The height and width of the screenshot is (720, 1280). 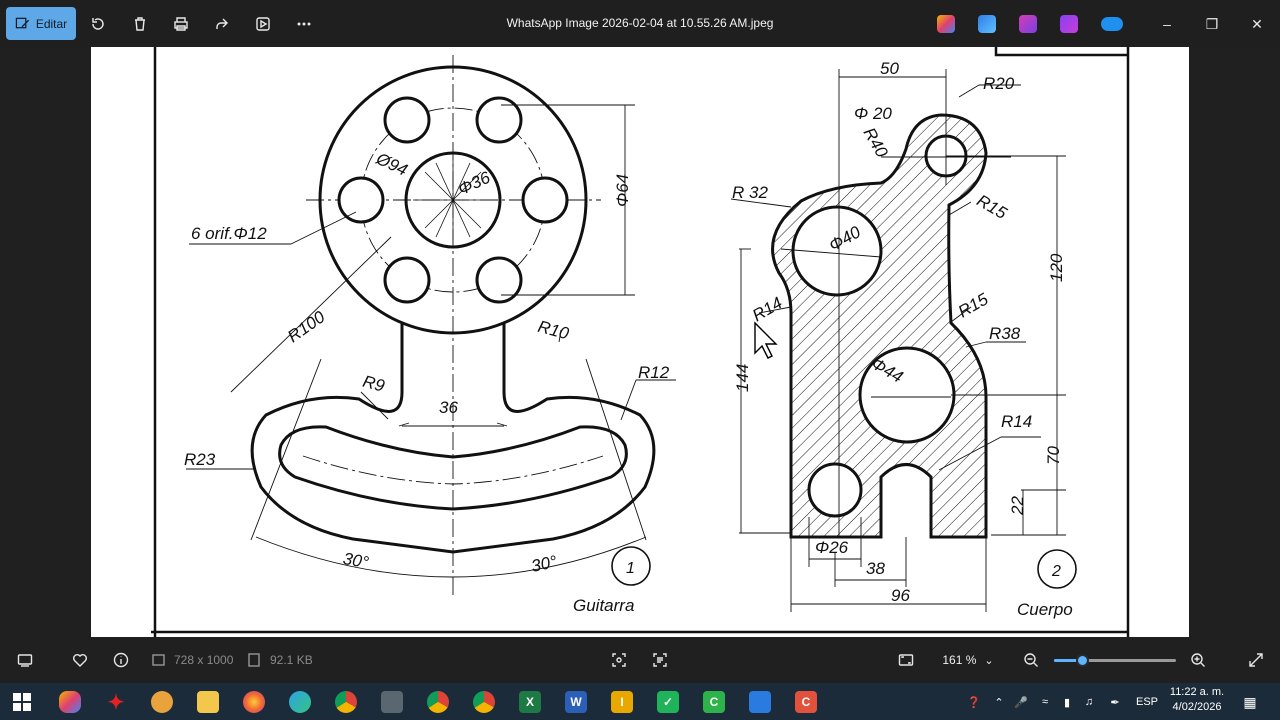 I want to click on favorite-icon, so click(x=80, y=660).